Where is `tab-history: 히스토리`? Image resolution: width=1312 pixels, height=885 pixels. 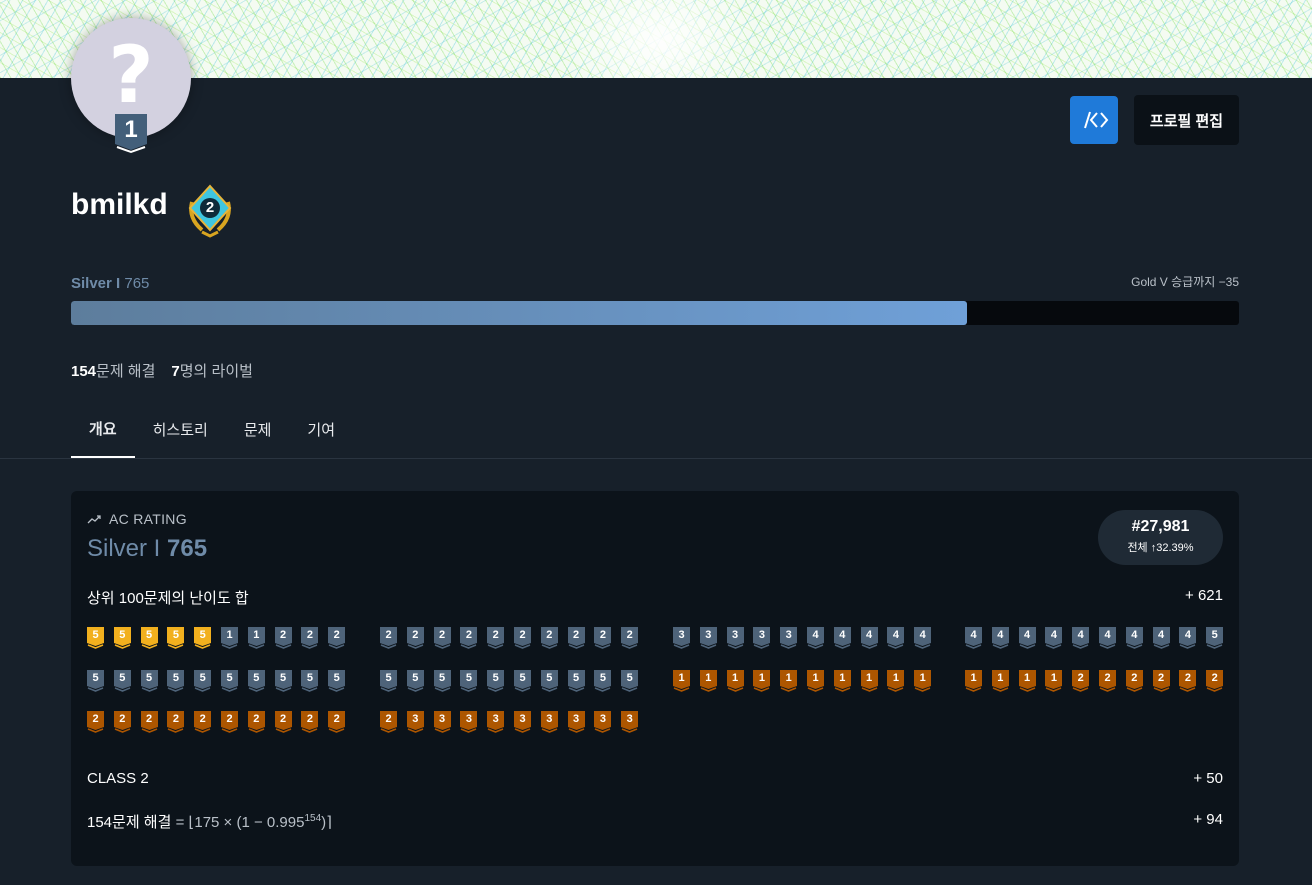 tab-history: 히스토리 is located at coordinates (180, 429).